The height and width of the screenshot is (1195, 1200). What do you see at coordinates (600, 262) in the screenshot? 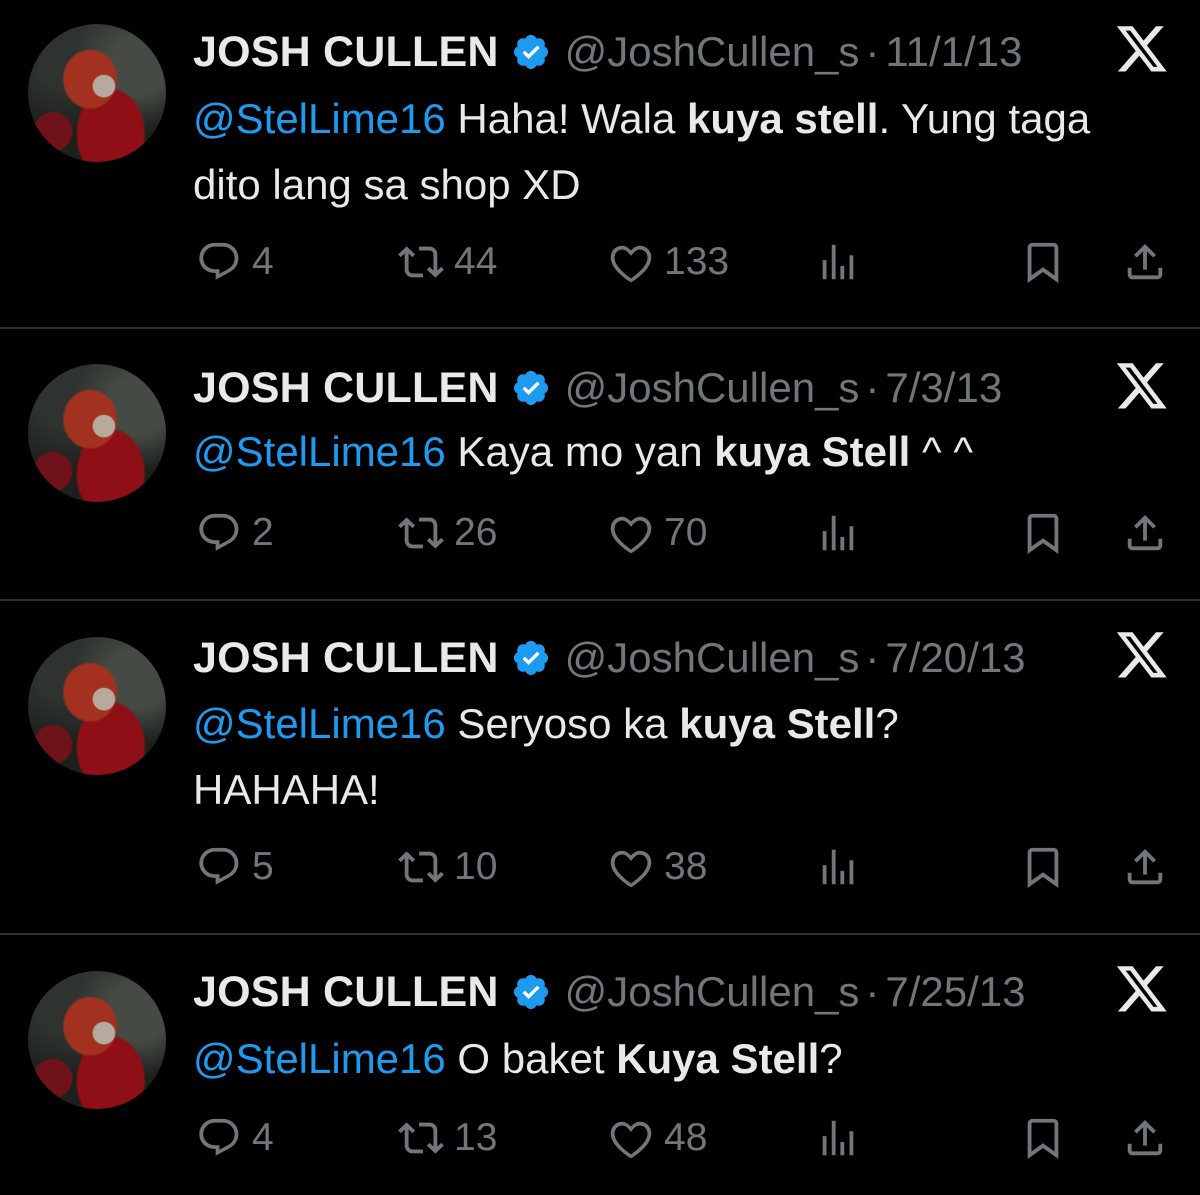
I see `tweet-actions: 4 44 133` at bounding box center [600, 262].